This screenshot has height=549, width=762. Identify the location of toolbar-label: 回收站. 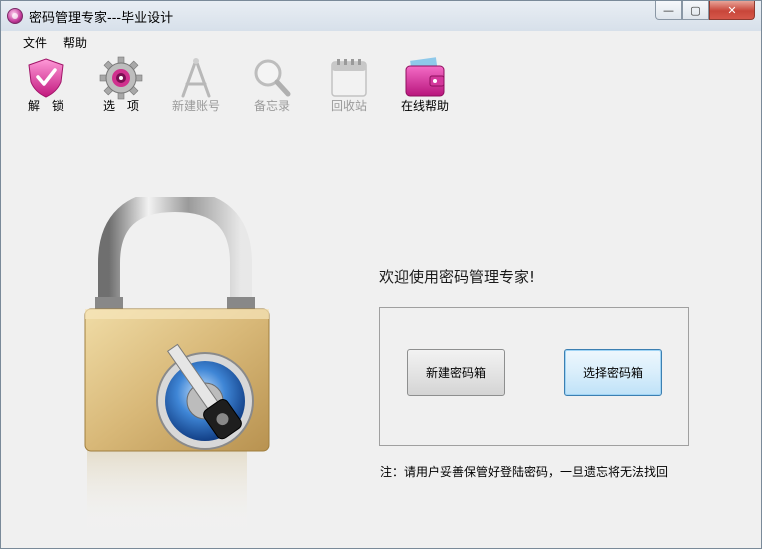
(348, 106).